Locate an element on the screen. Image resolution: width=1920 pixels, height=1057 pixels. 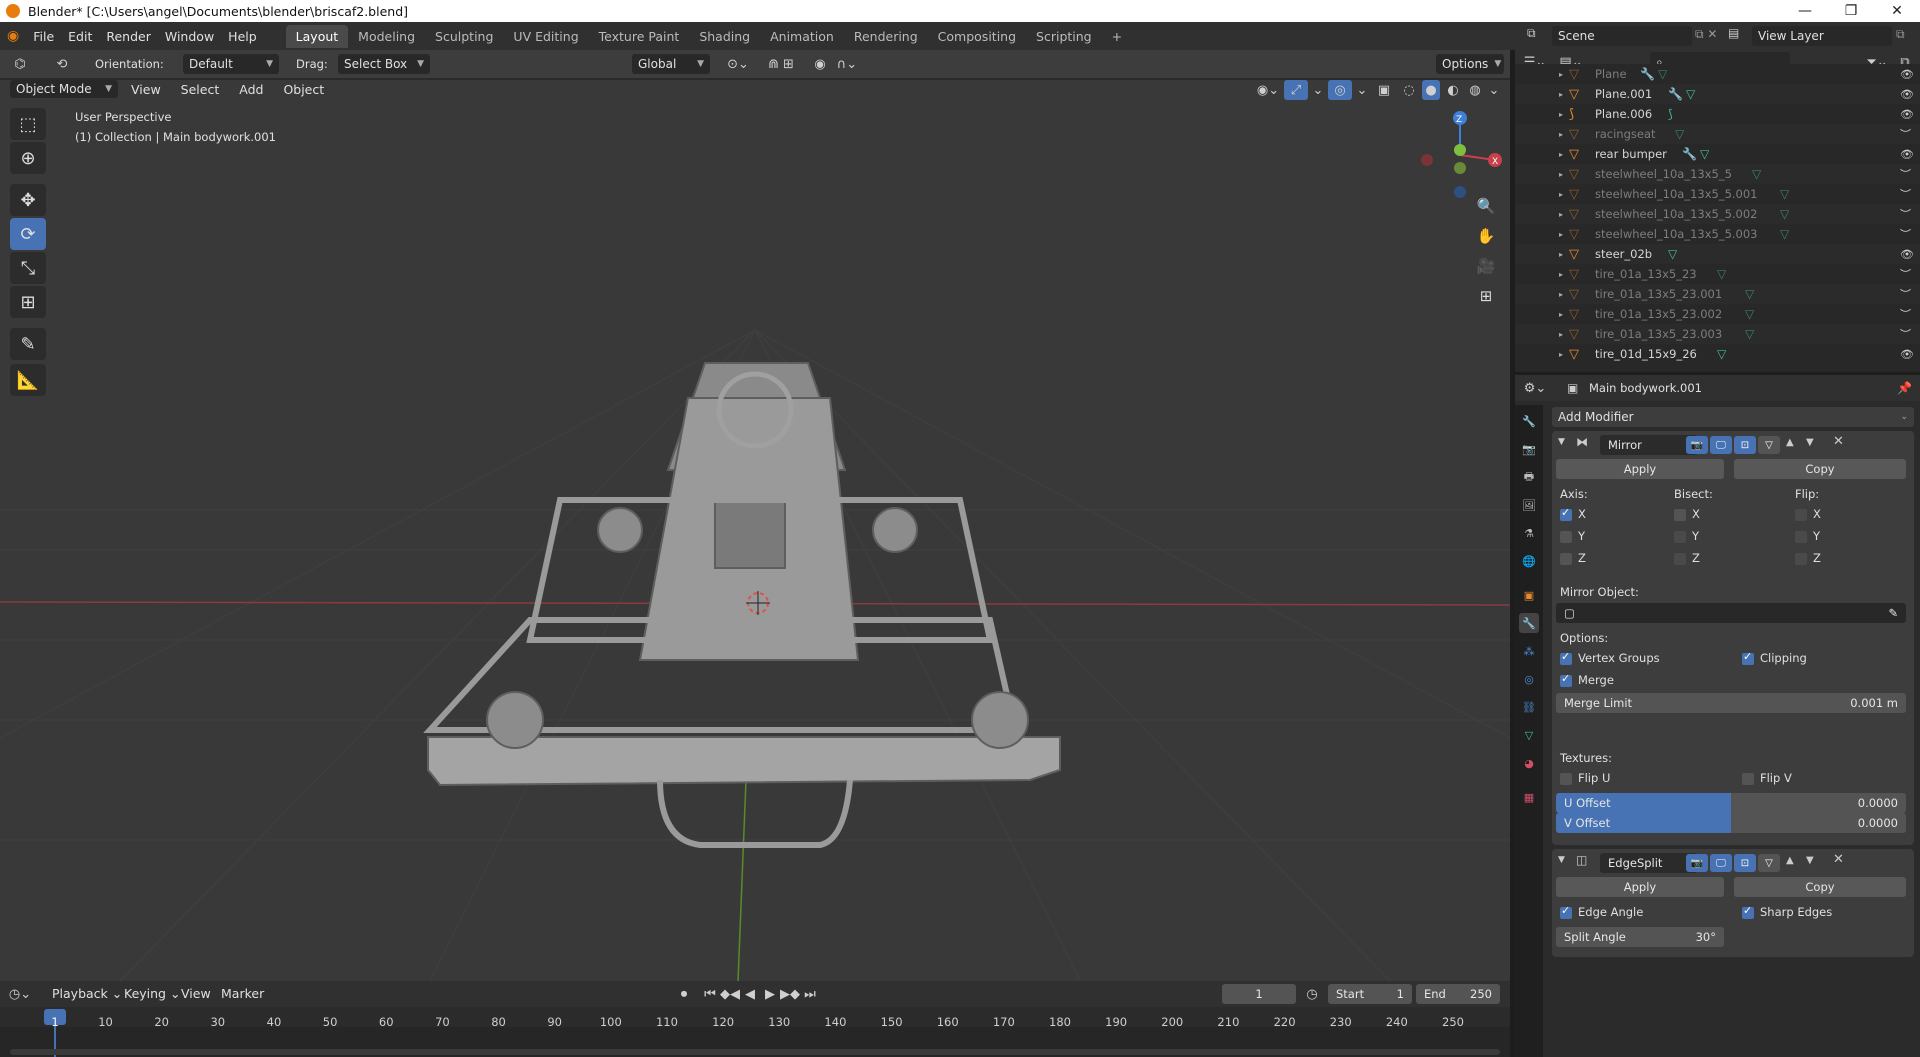
move-tool-icon: ✥ is located at coordinates (28, 200).